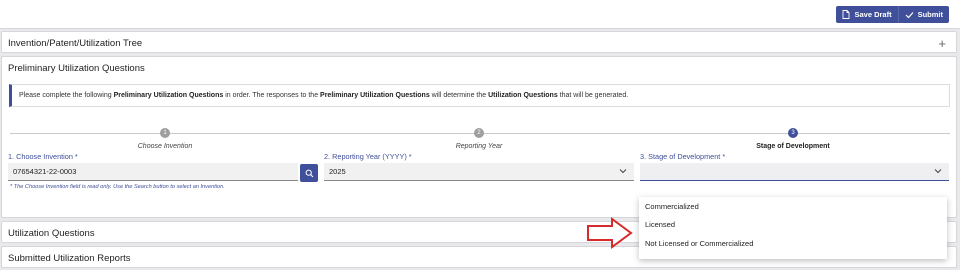  I want to click on option-licensed: Licensed, so click(793, 225).